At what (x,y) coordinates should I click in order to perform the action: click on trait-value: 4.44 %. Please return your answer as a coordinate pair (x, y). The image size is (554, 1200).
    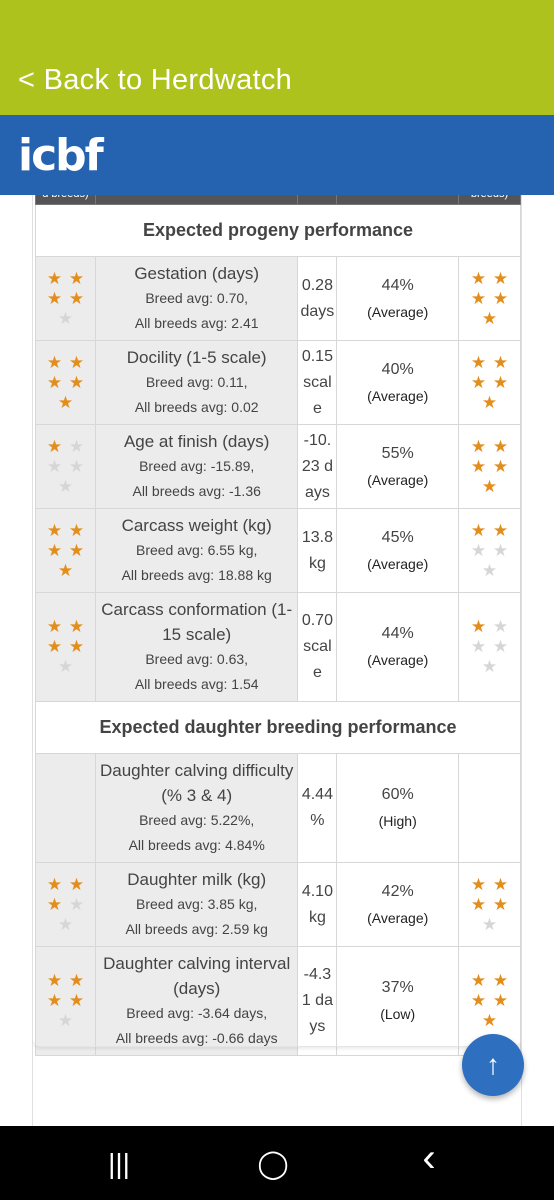
    Looking at the image, I should click on (317, 807).